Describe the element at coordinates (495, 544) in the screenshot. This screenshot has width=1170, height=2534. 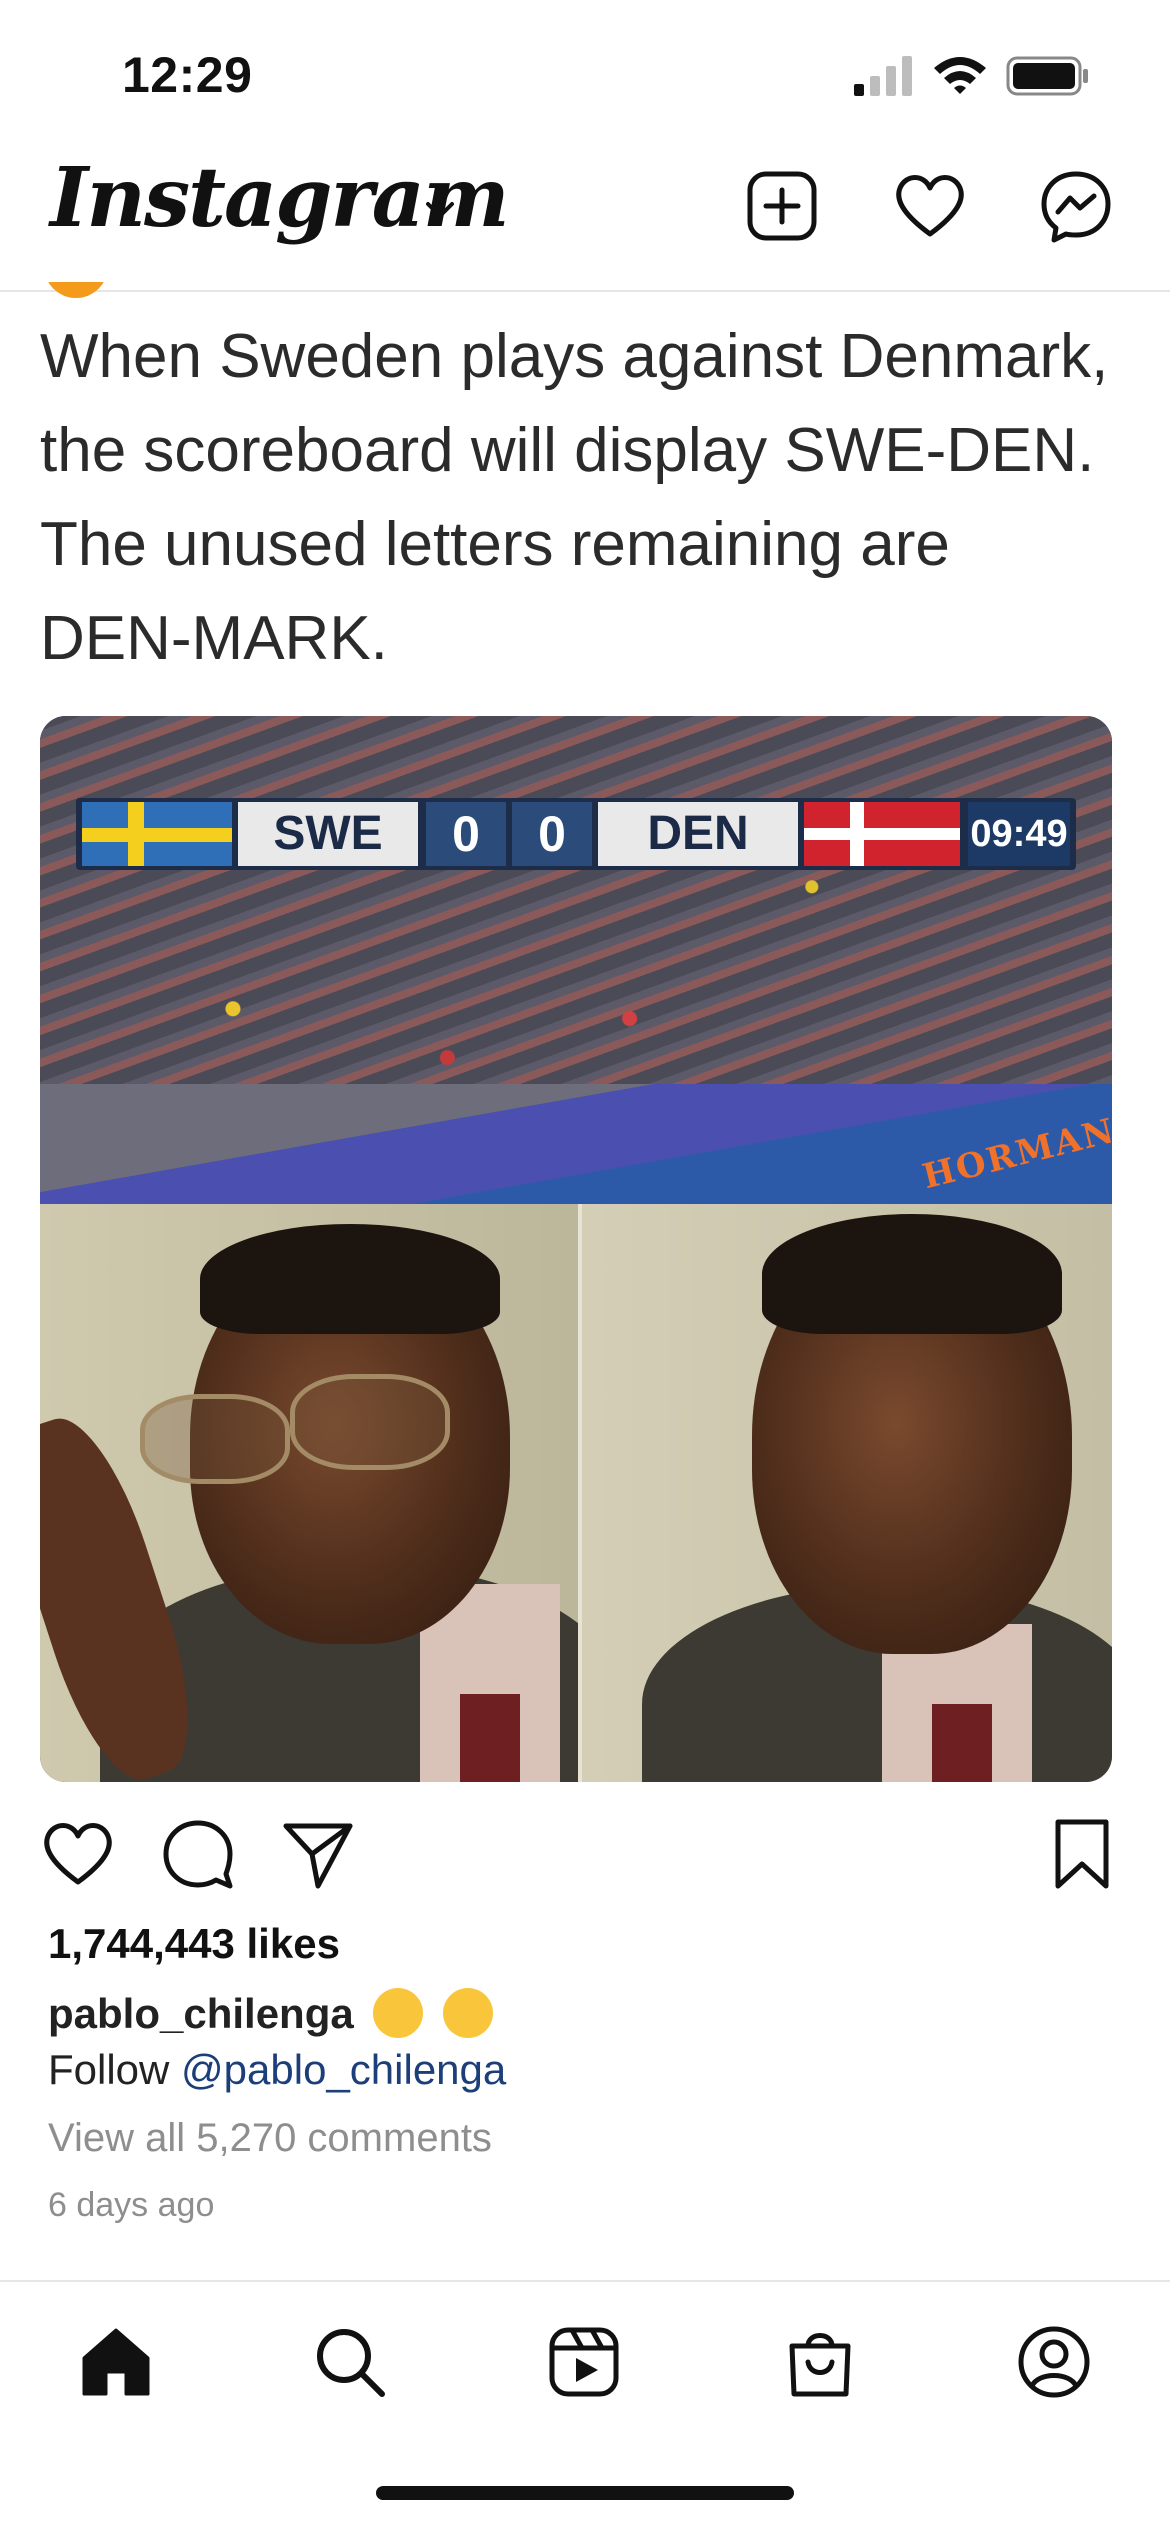
I see `post-text-line: The unused letters remaining are` at that location.